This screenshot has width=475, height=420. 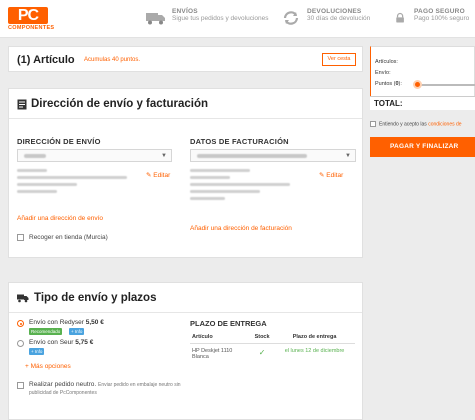 What do you see at coordinates (422, 72) in the screenshot?
I see `order-summary: Artículos: Envío: Puntos (0):` at bounding box center [422, 72].